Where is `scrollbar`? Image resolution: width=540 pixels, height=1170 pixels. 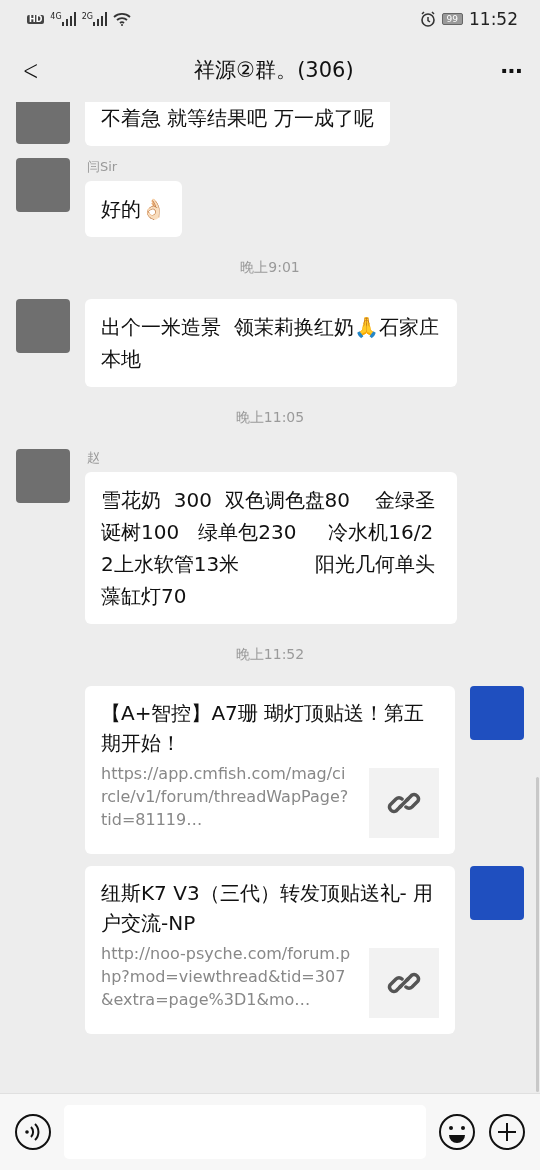 scrollbar is located at coordinates (537, 934).